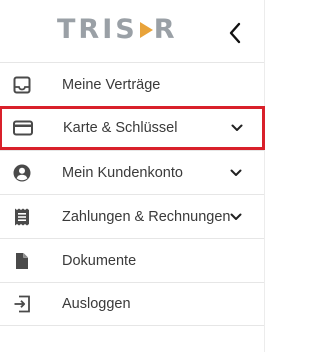 The image size is (320, 352). I want to click on collapse-sidebar-button, so click(235, 33).